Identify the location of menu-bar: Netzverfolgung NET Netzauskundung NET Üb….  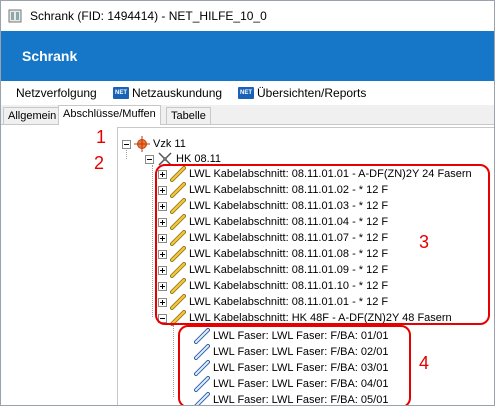
(247, 93).